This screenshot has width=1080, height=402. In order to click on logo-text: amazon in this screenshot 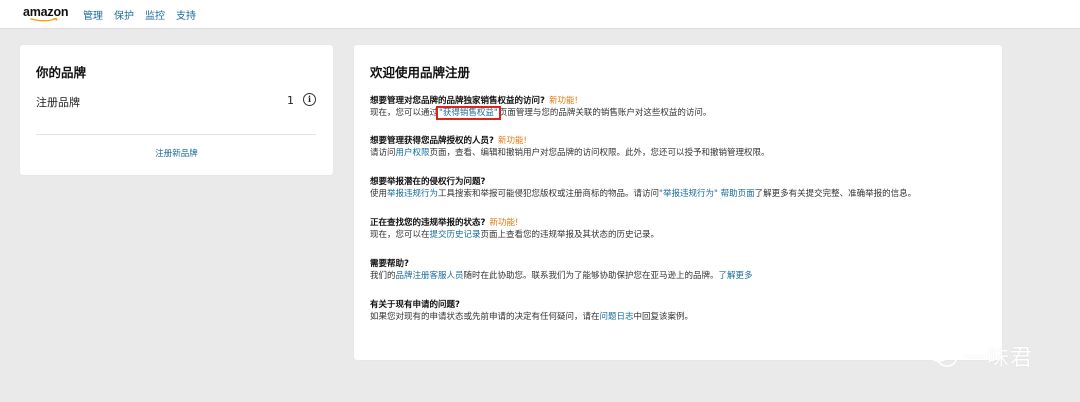, I will do `click(46, 12)`.